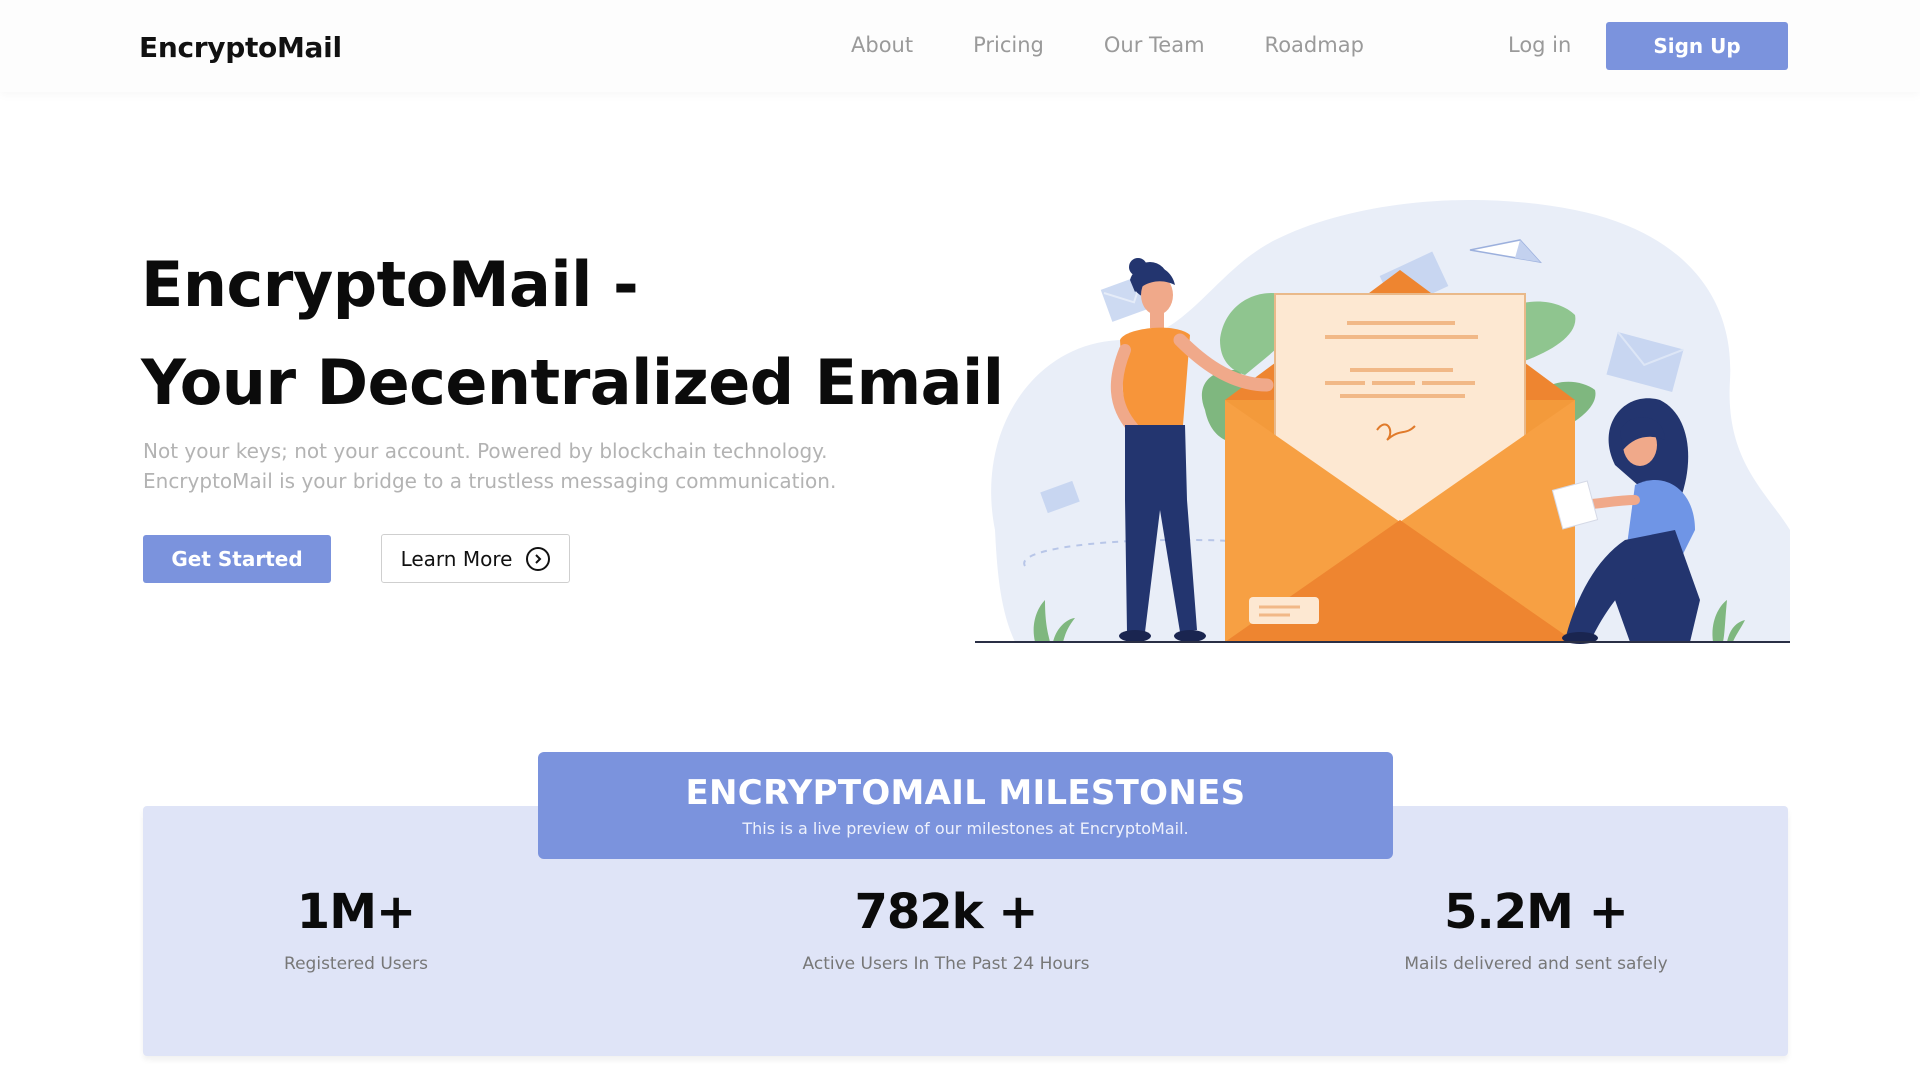 Image resolution: width=1920 pixels, height=1080 pixels. Describe the element at coordinates (1284, 610) in the screenshot. I see `envelope-label` at that location.